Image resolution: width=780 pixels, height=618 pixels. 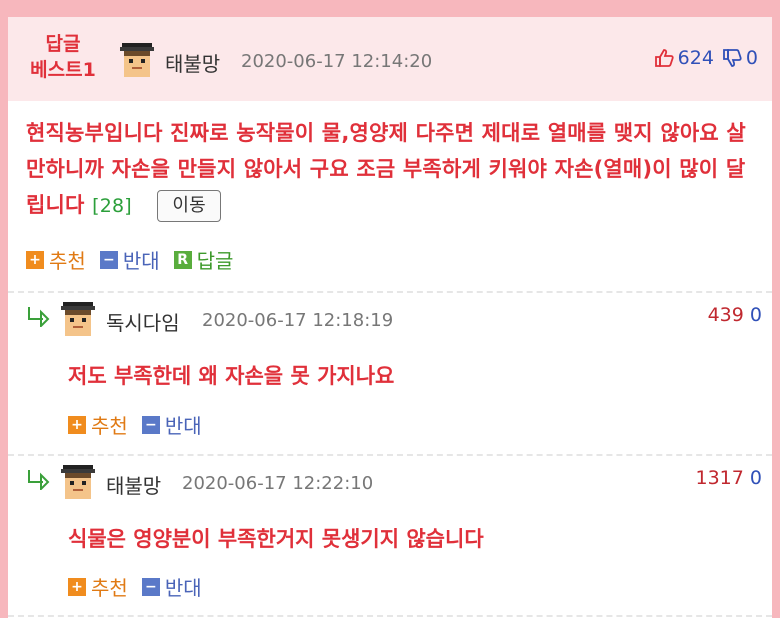 I want to click on reply-upvote-count: 1317, so click(x=719, y=478).